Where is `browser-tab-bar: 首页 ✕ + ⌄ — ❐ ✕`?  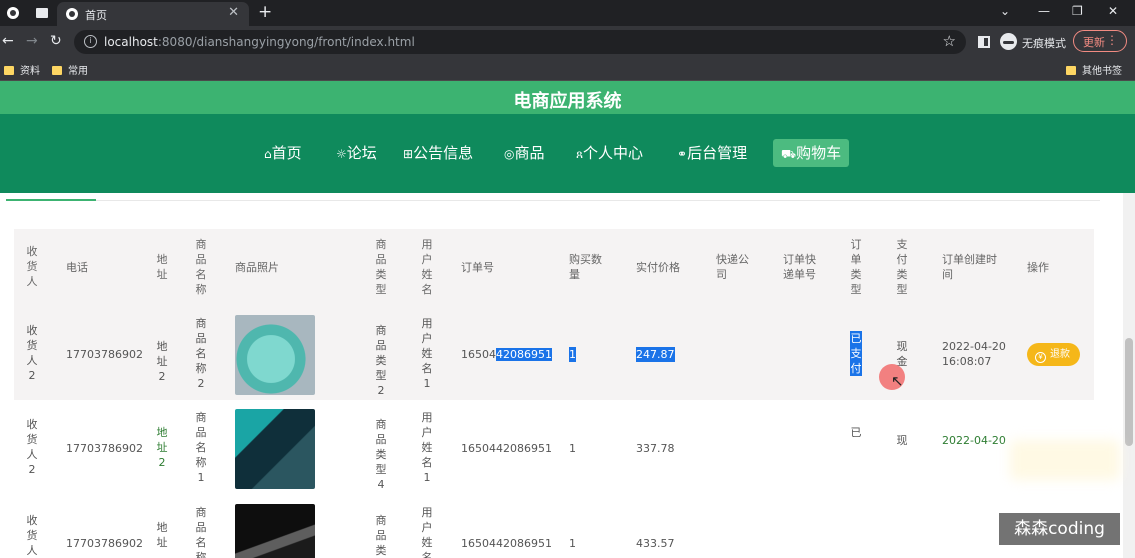
browser-tab-bar: 首页 ✕ + ⌄ — ❐ ✕ is located at coordinates (567, 13).